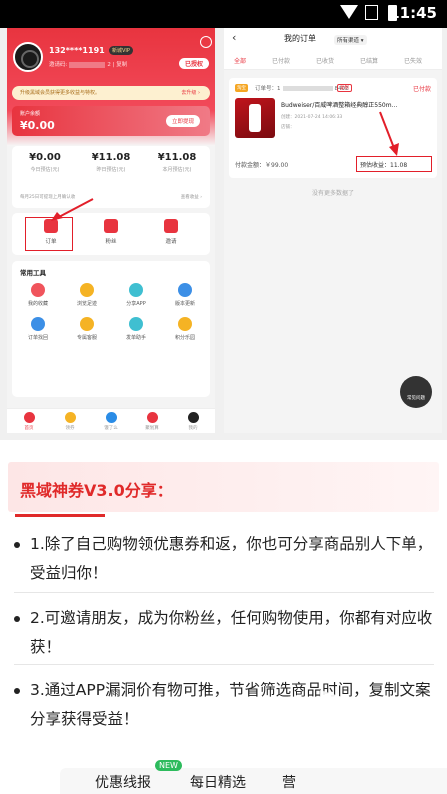 The width and height of the screenshot is (447, 794). What do you see at coordinates (121, 50) in the screenshot?
I see `vip-badge: 新城VIP` at bounding box center [121, 50].